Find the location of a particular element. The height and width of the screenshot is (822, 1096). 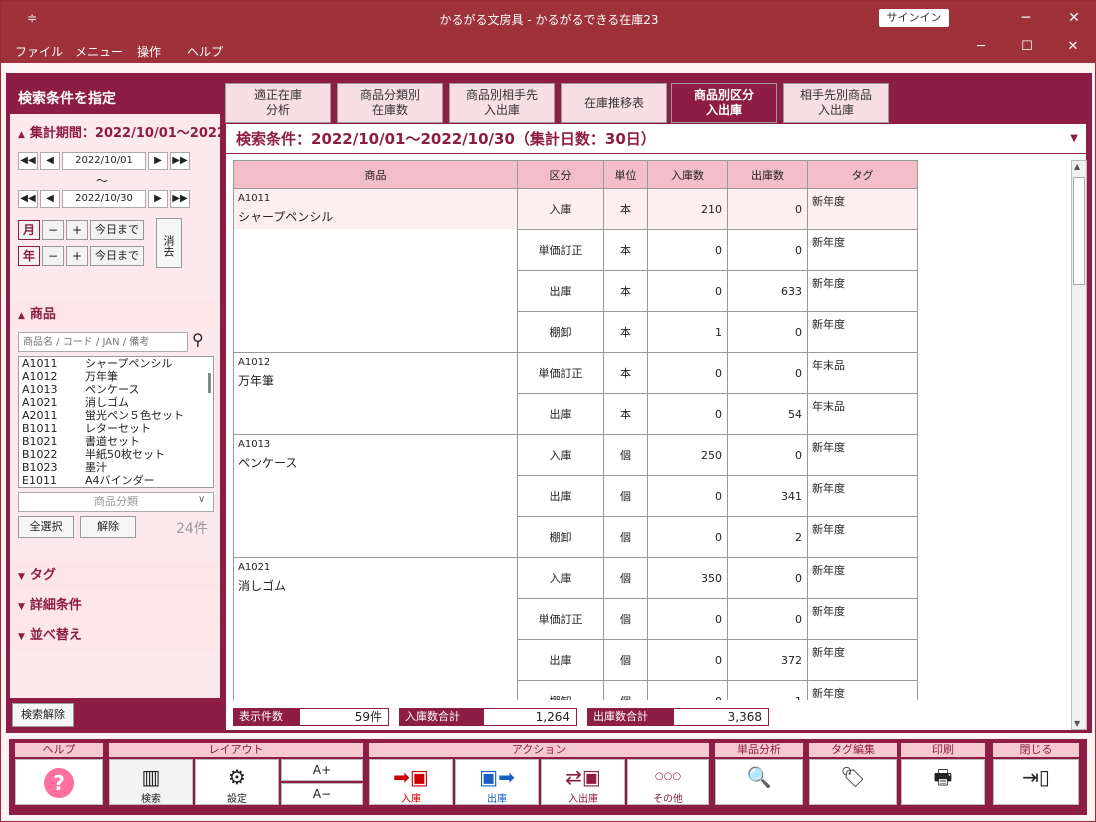

stock-in-button: ➡▣ 入庫 is located at coordinates (411, 782).